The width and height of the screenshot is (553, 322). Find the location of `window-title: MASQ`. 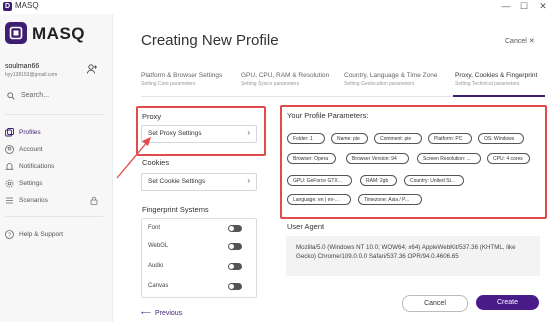

window-title: MASQ is located at coordinates (27, 5).